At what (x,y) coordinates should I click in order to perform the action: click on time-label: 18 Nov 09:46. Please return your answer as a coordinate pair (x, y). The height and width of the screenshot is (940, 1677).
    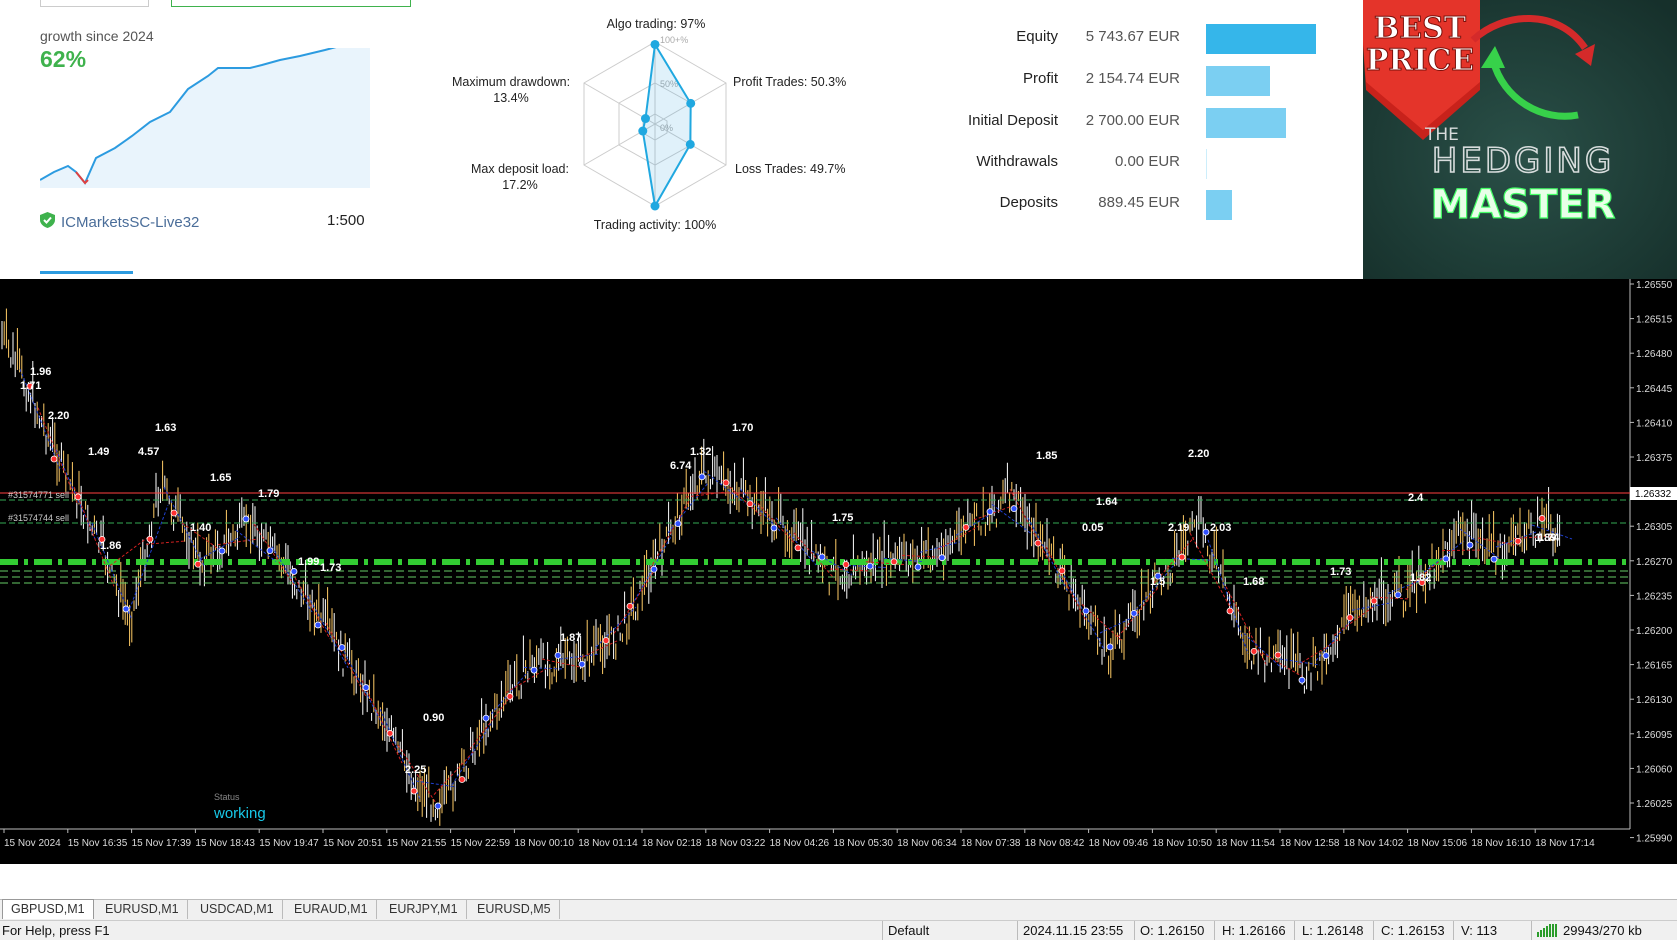
    Looking at the image, I should click on (1119, 843).